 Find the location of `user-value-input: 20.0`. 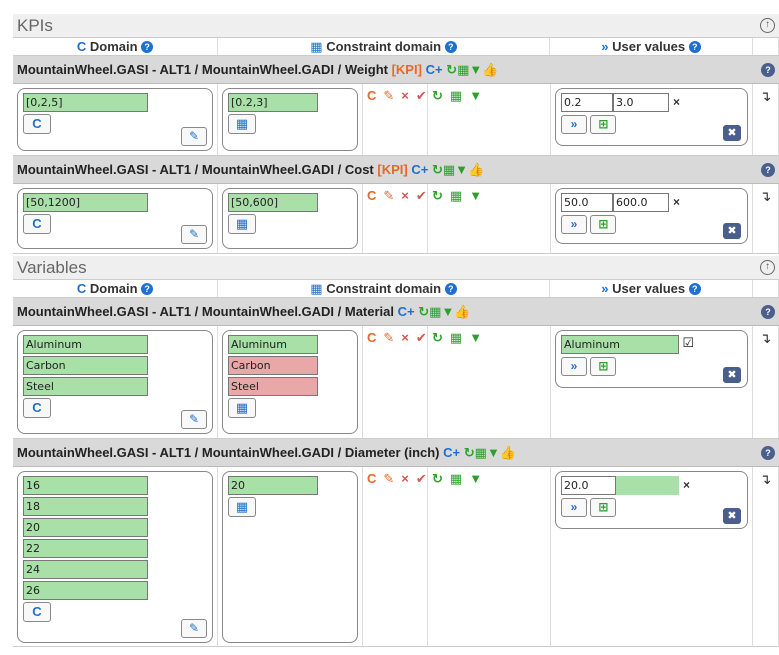

user-value-input: 20.0 is located at coordinates (588, 485).